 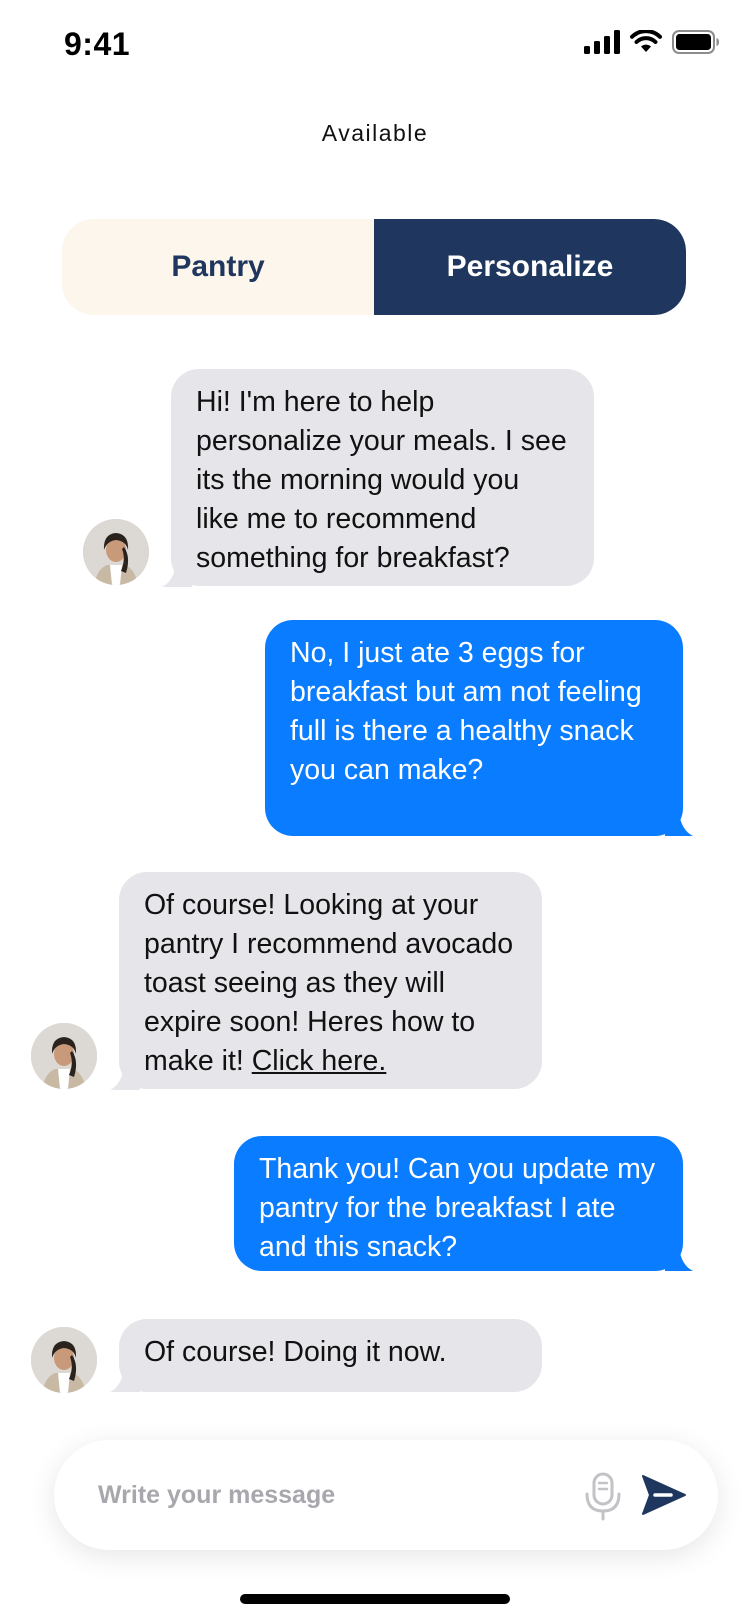 I want to click on home-indicator, so click(x=375, y=1599).